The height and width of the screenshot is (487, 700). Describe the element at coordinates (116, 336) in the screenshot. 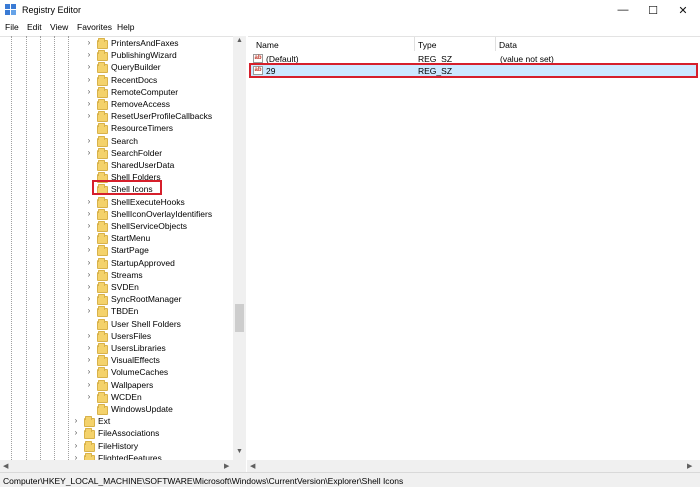

I see `tree-item-usersfiles: › UsersFiles` at that location.